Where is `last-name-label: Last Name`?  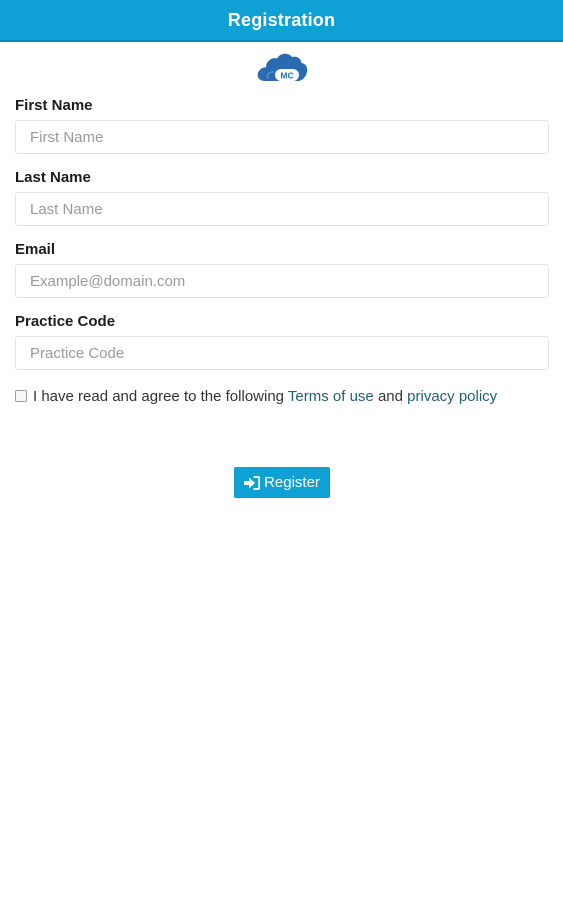
last-name-label: Last Name is located at coordinates (53, 177).